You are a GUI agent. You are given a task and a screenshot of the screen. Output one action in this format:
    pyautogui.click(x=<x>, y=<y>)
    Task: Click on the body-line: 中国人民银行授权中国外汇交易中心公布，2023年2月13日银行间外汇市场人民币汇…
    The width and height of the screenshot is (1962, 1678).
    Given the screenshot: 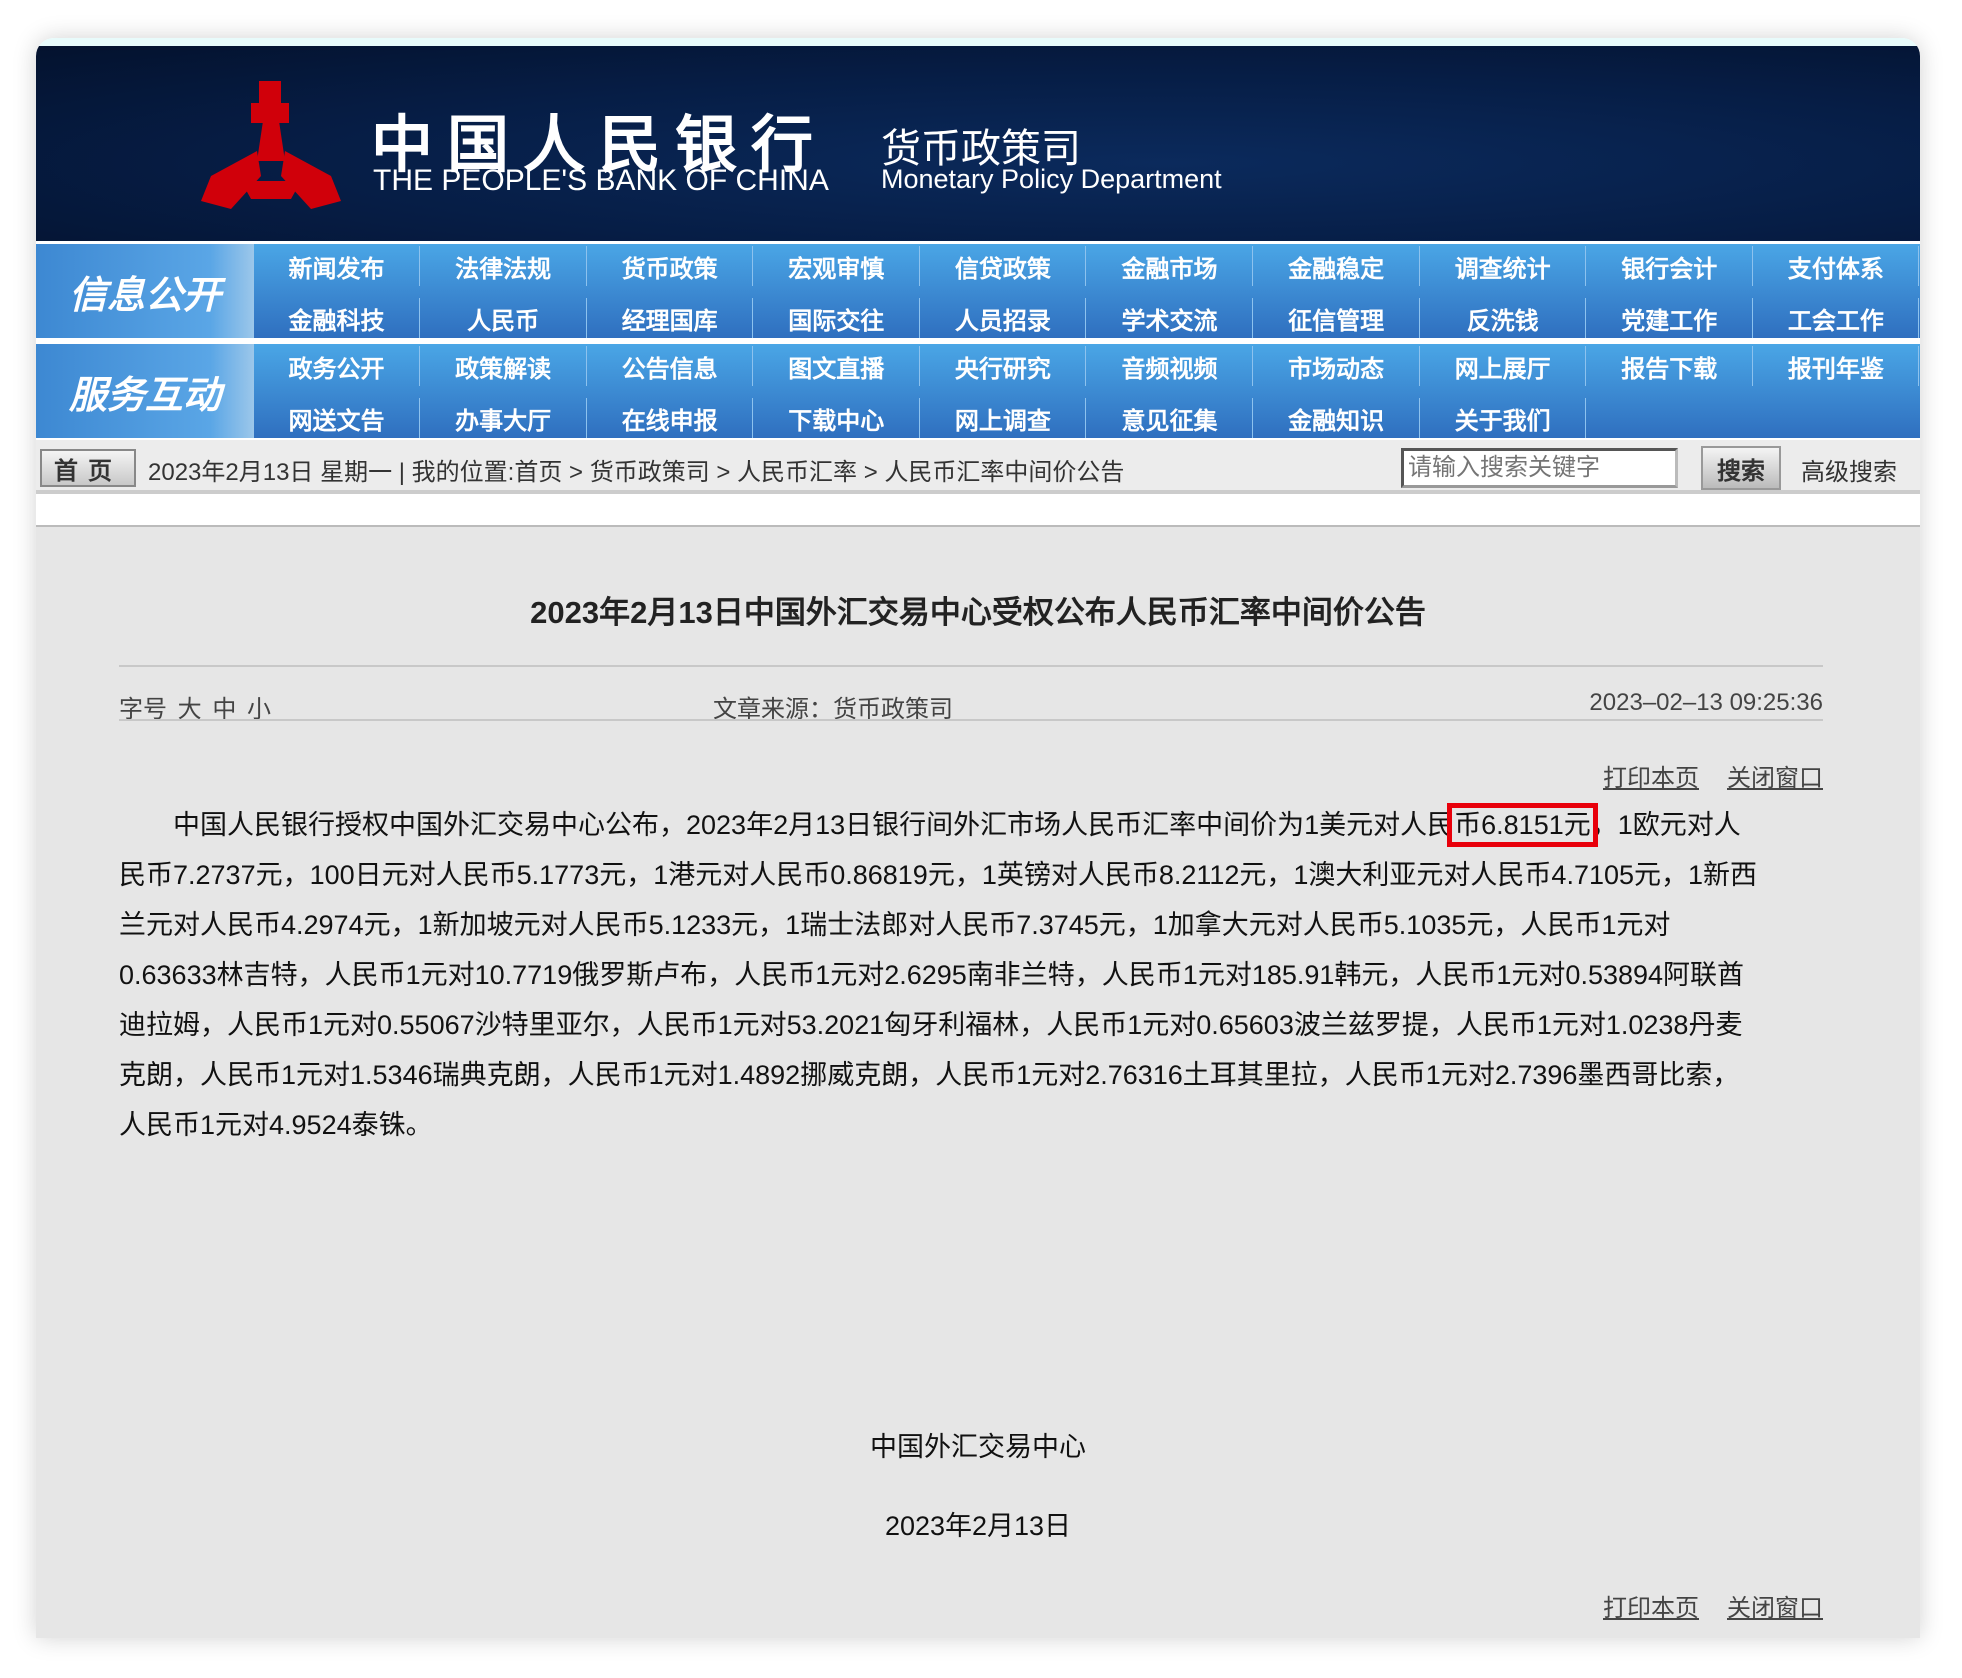 What is the action you would take?
    pyautogui.click(x=938, y=825)
    